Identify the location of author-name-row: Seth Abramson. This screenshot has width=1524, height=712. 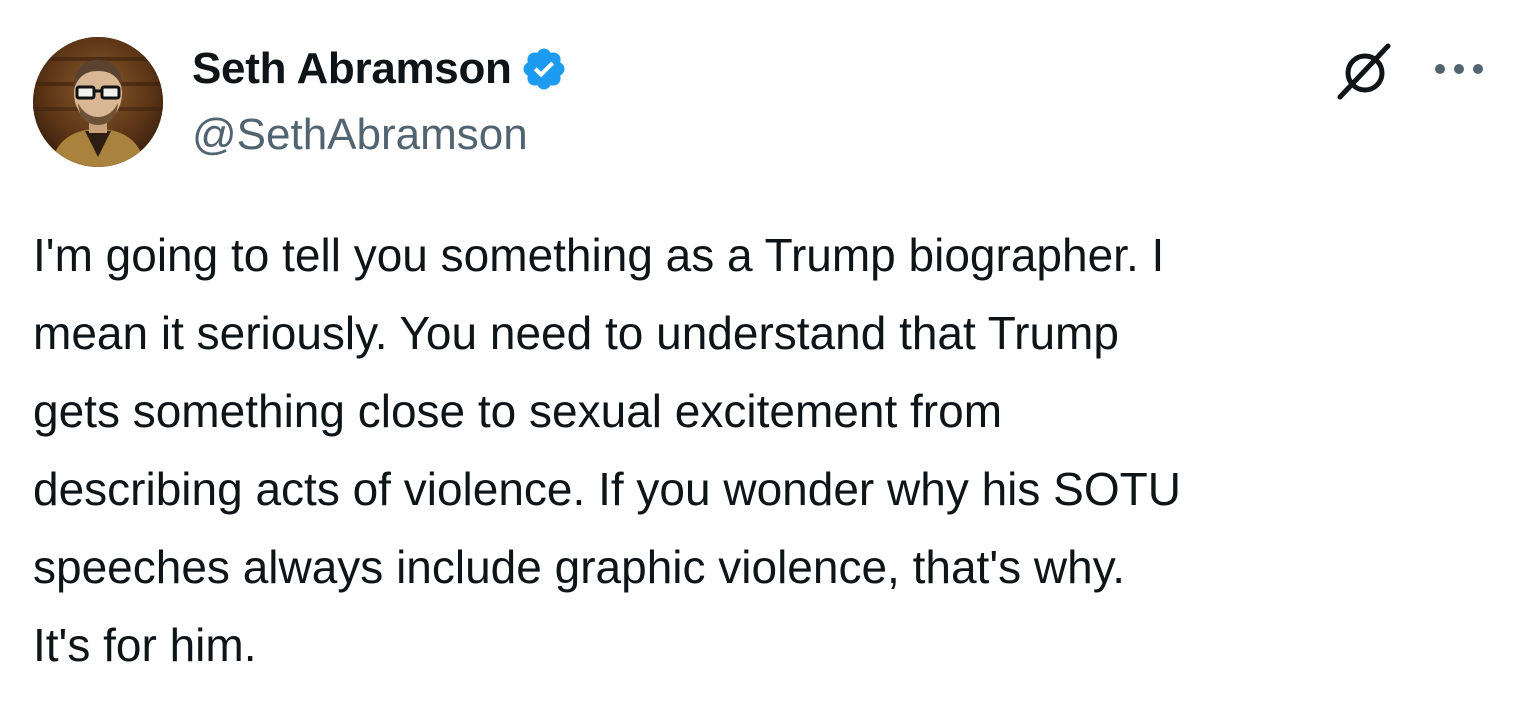
(380, 69).